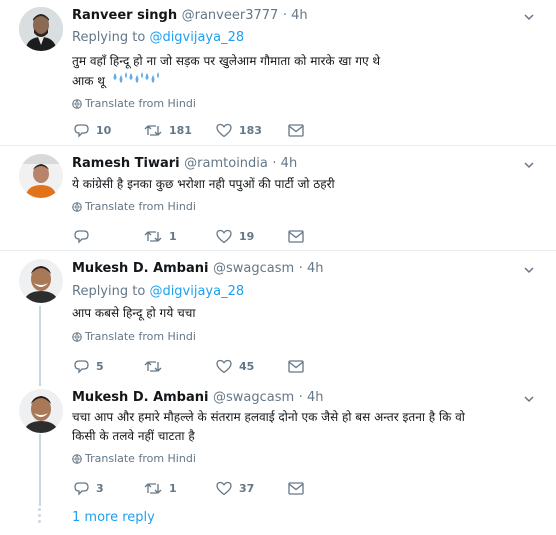  I want to click on sweat-droplets-icon, so click(137, 80).